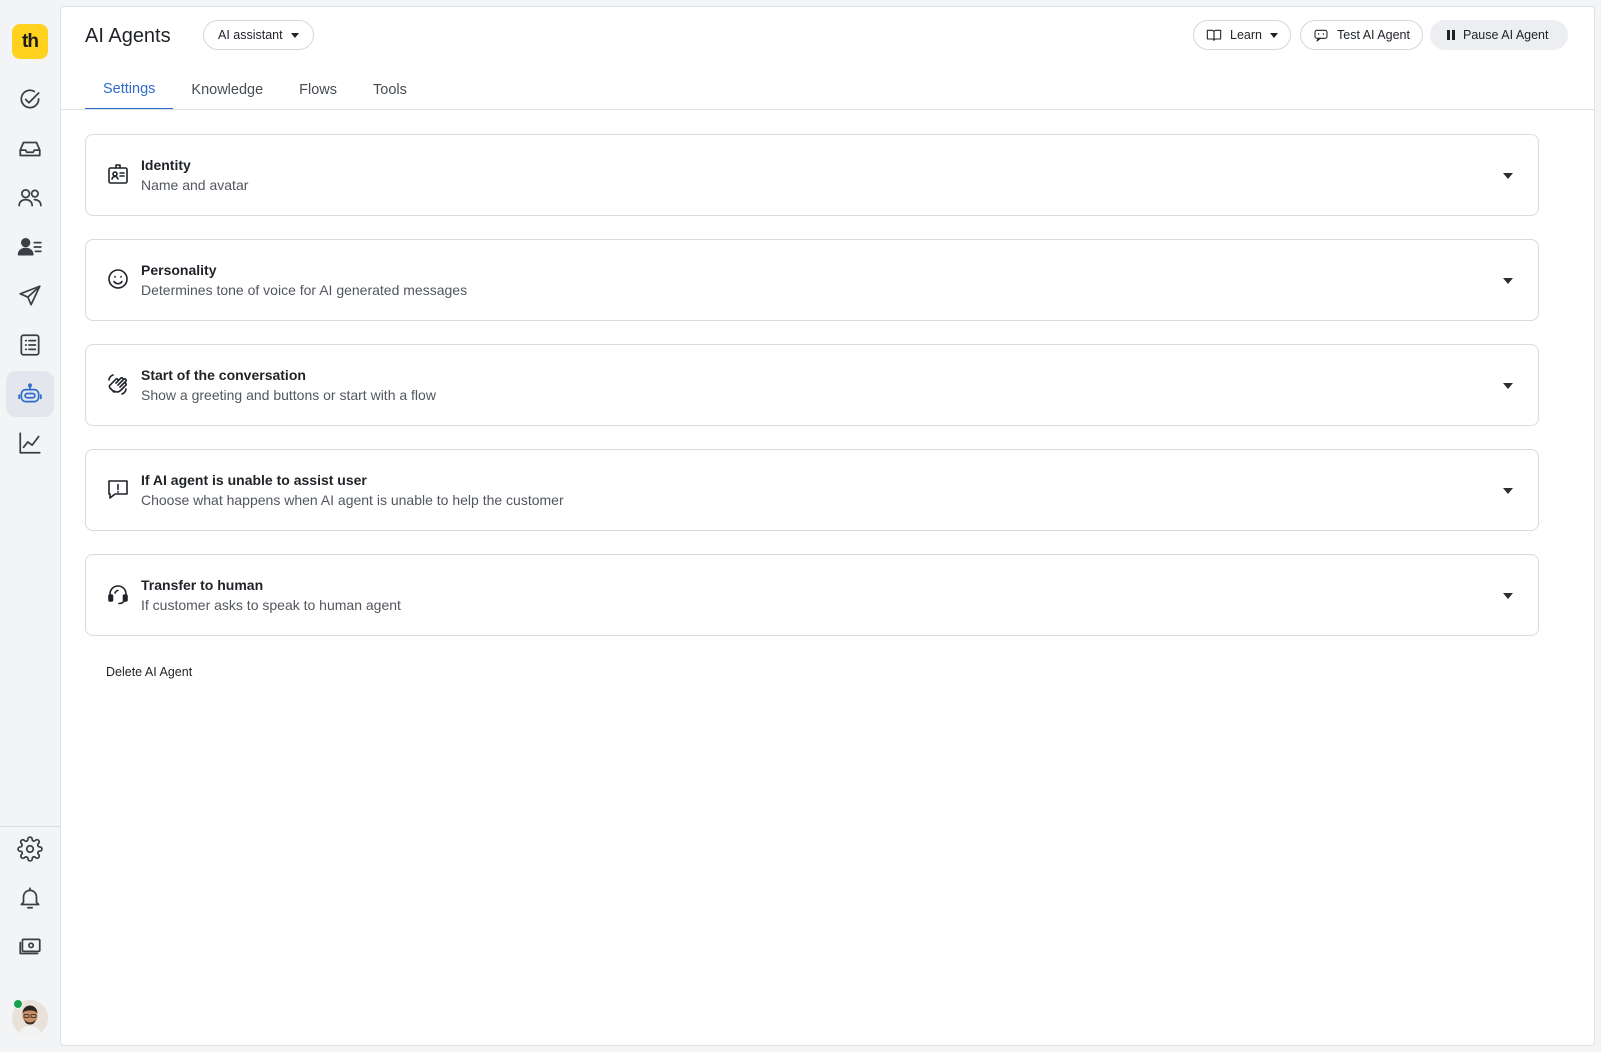 The image size is (1601, 1052). I want to click on section-subtitle: If customer asks to speak to human agent, so click(271, 605).